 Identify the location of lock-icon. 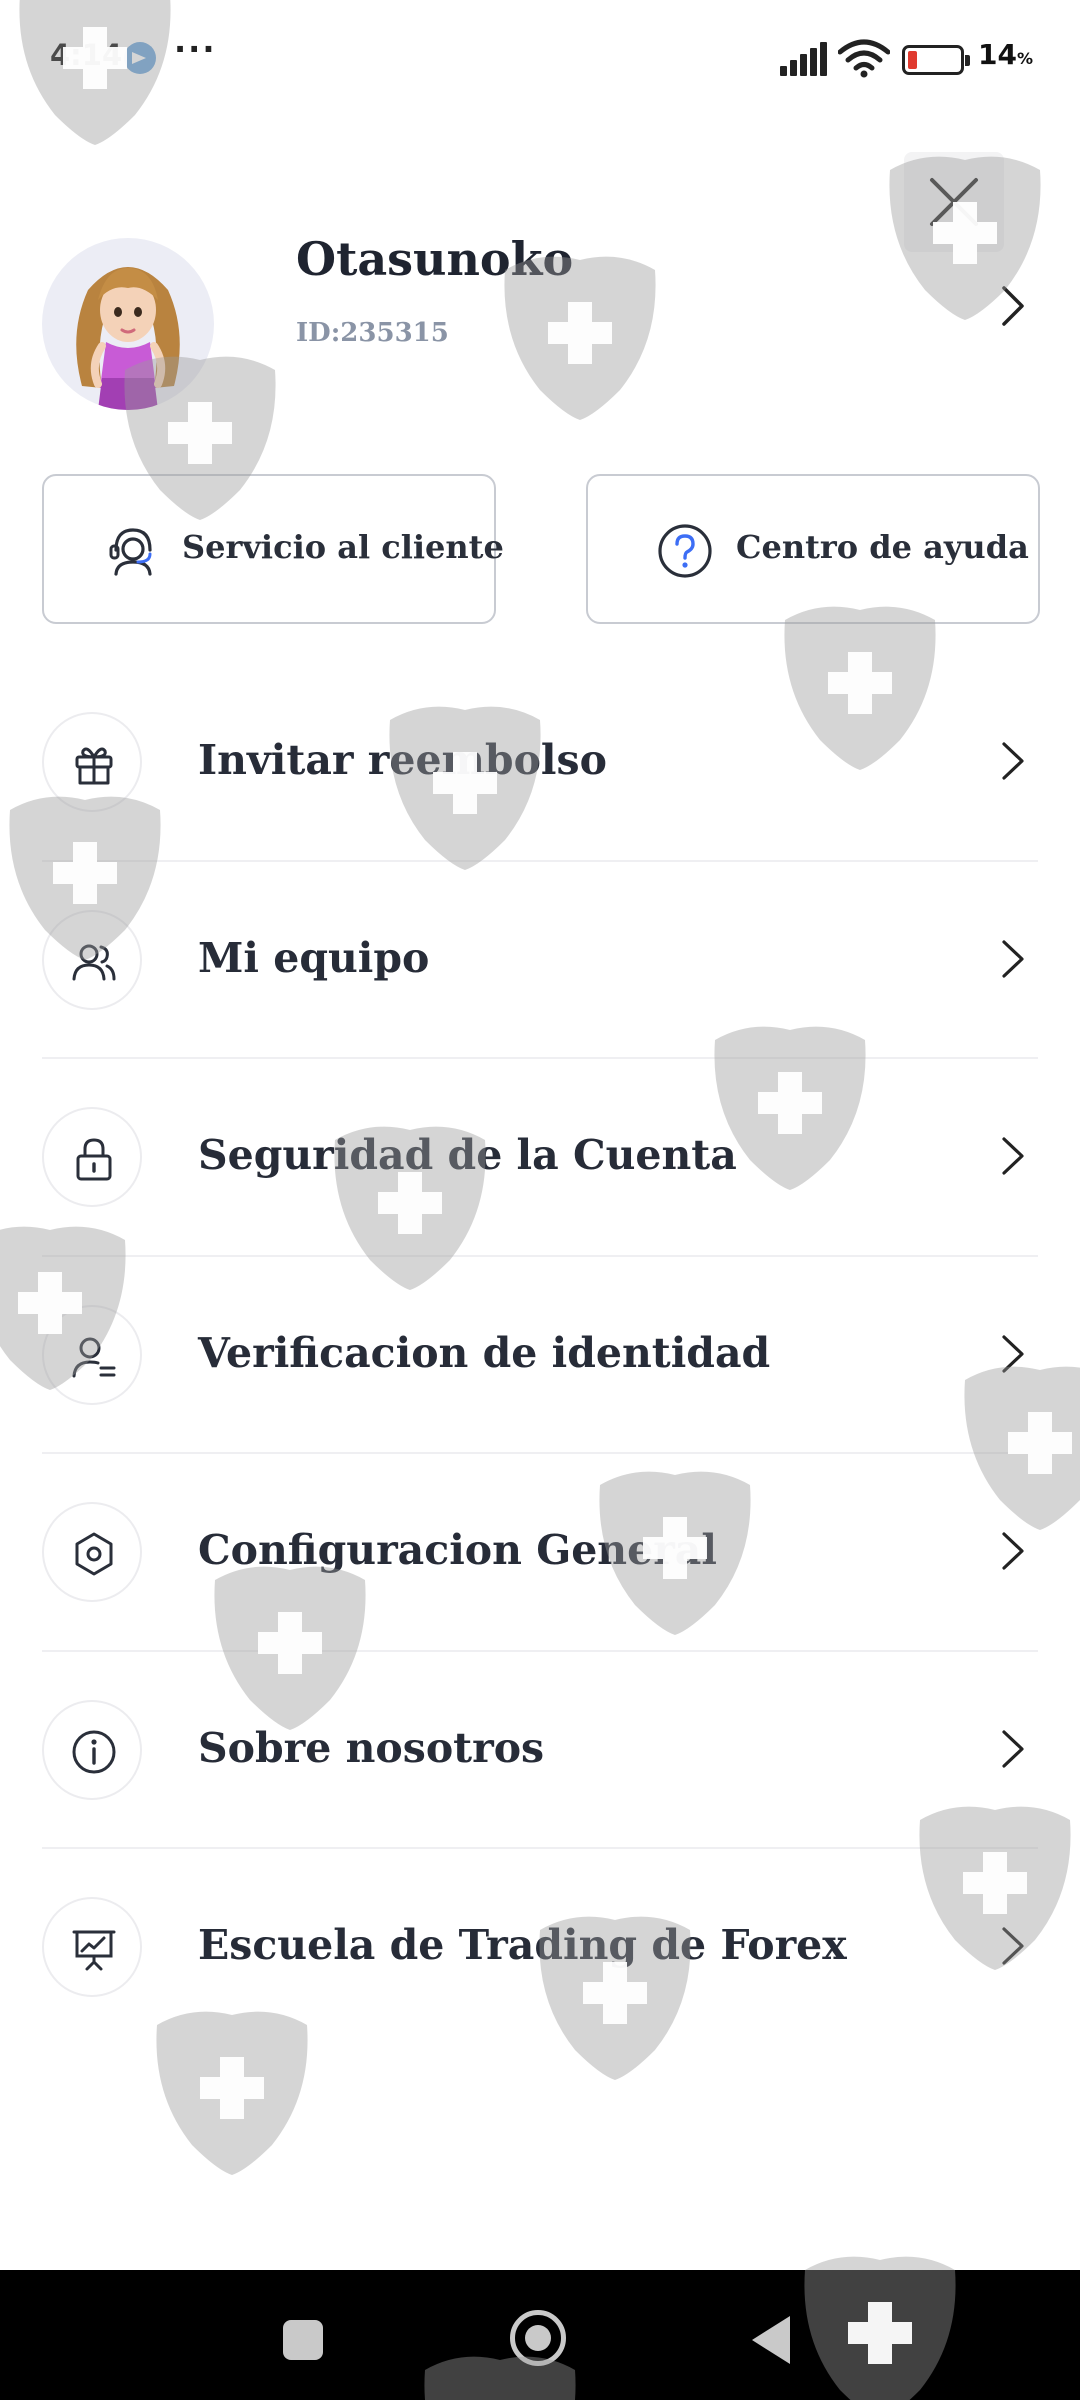
(94, 1159).